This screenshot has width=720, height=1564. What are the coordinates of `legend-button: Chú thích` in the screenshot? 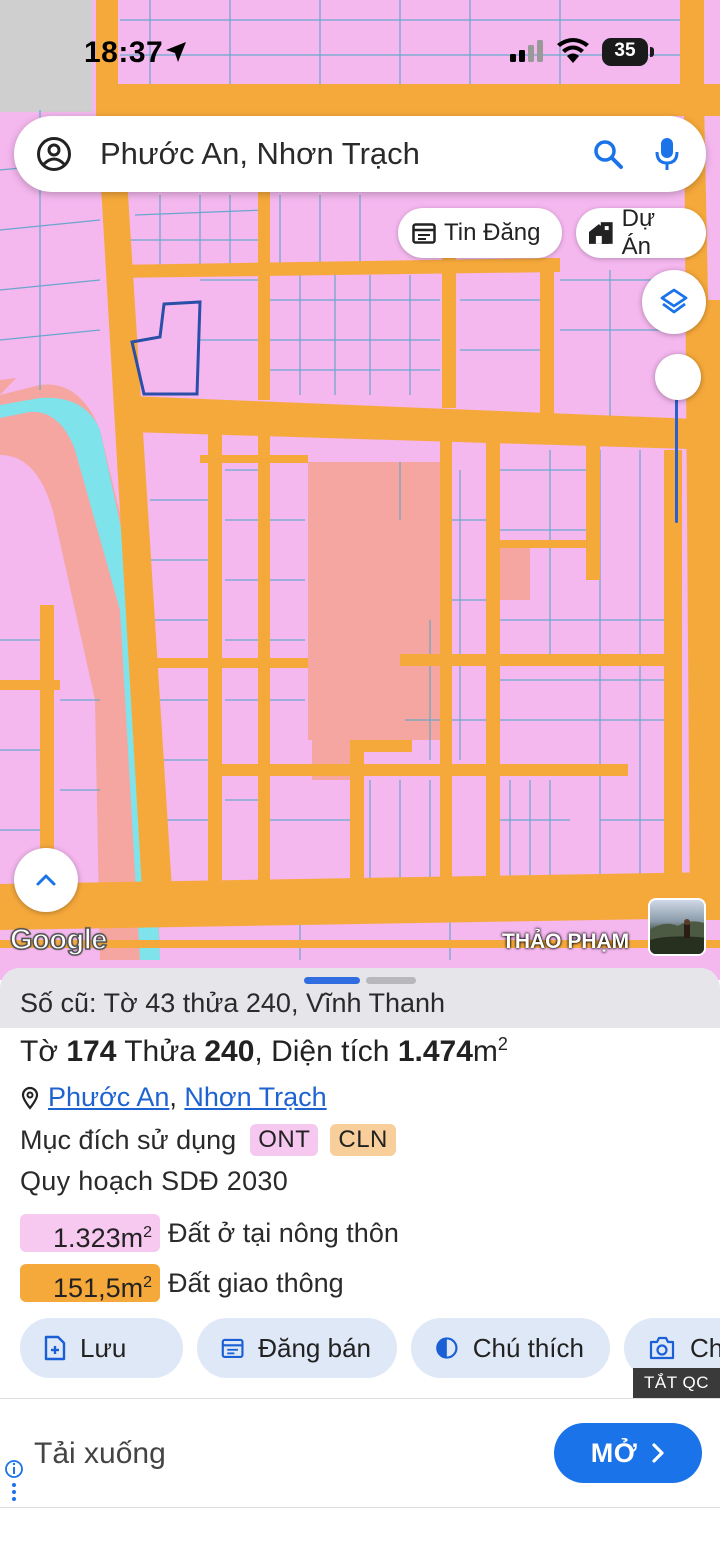 It's located at (510, 1348).